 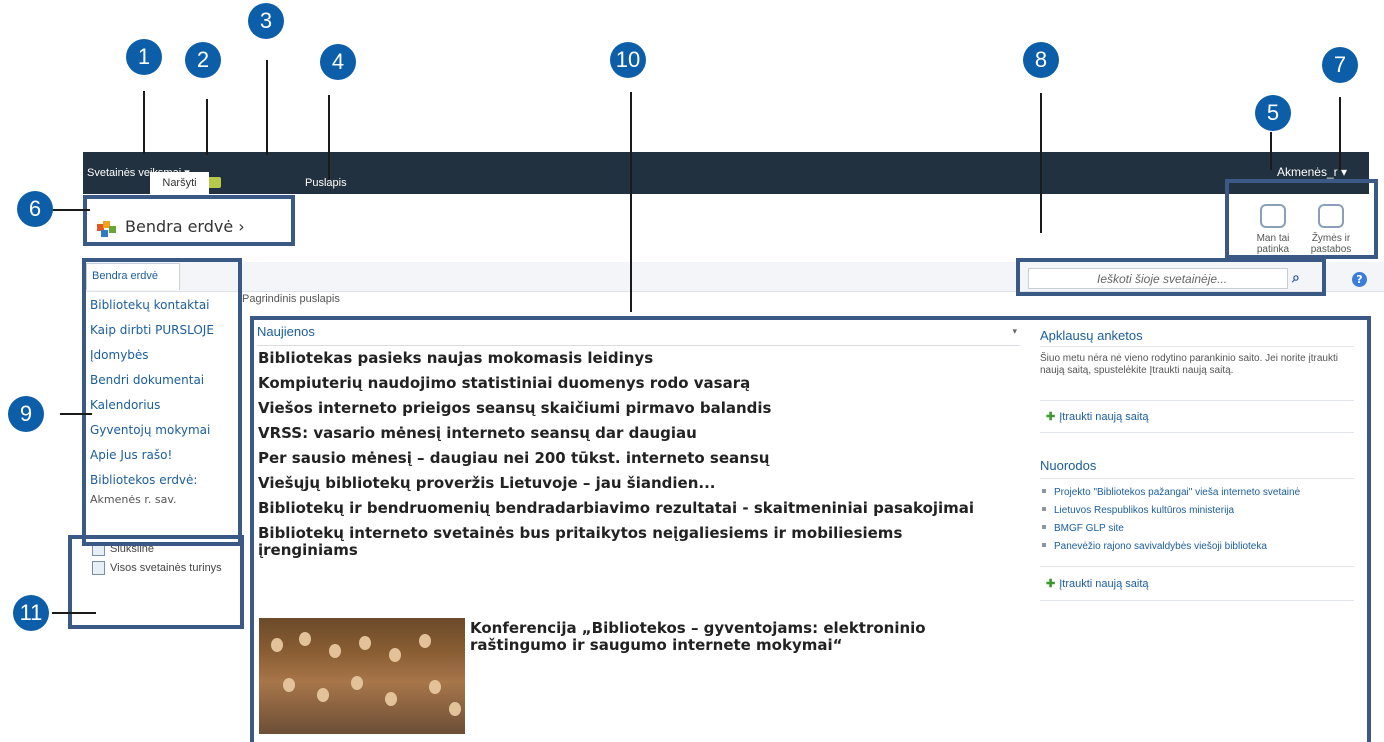 I want to click on callout-badge: 4, so click(x=338, y=62).